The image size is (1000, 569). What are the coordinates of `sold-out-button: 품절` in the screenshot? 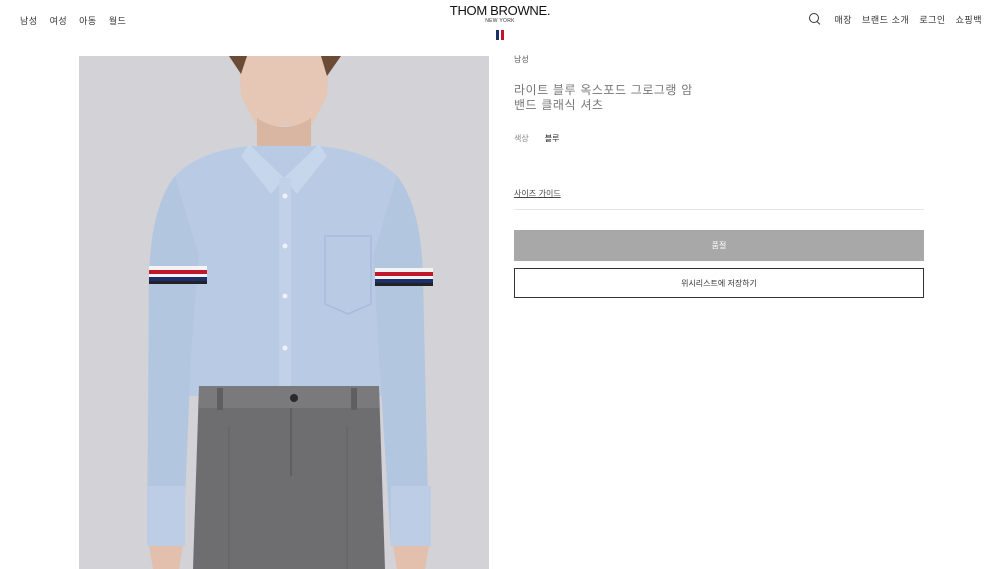 It's located at (719, 245).